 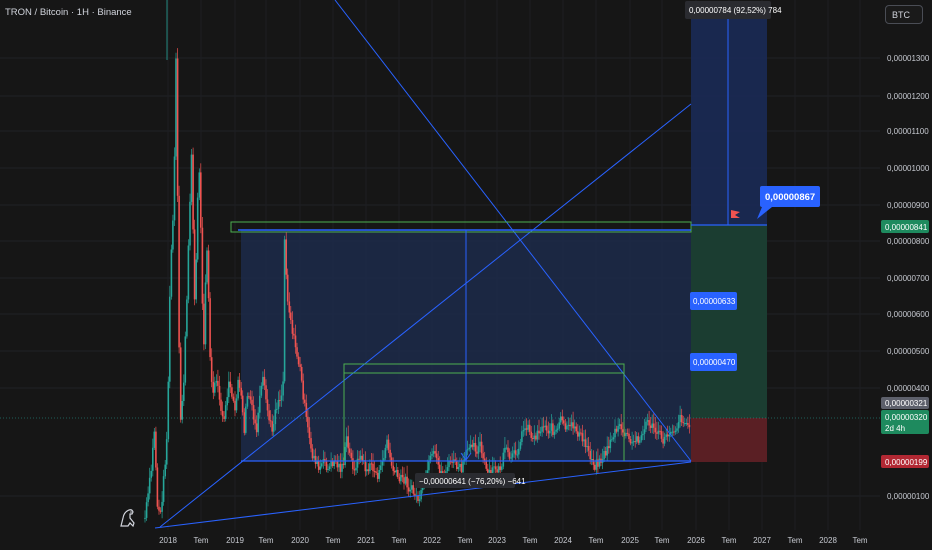 I want to click on tradingview-dino-icon, so click(x=128, y=517).